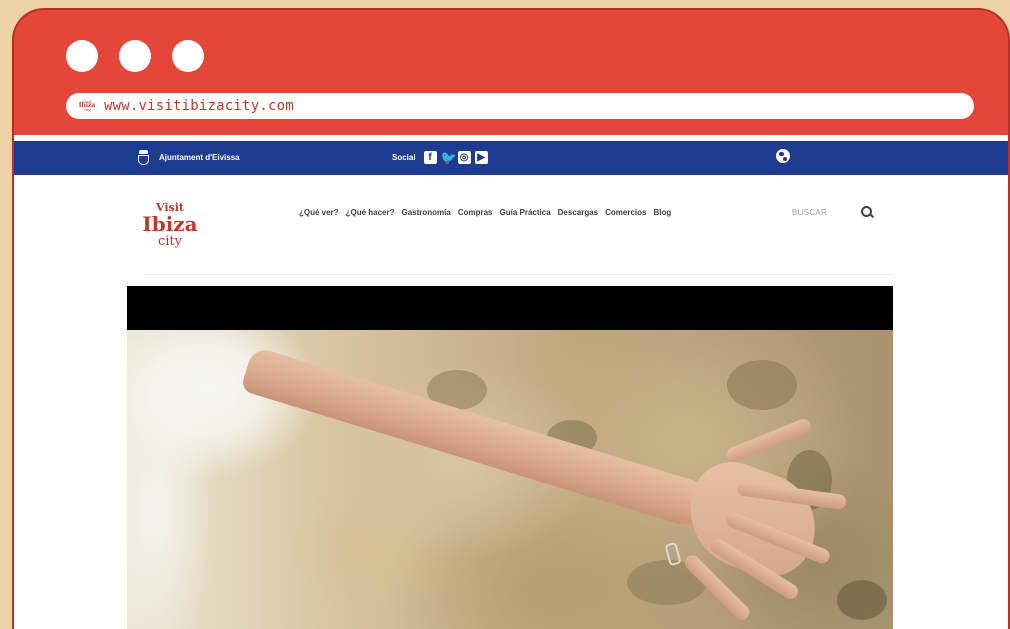 This screenshot has width=1010, height=629. What do you see at coordinates (87, 106) in the screenshot?
I see `favicon-icon: Visit Ibiza city` at bounding box center [87, 106].